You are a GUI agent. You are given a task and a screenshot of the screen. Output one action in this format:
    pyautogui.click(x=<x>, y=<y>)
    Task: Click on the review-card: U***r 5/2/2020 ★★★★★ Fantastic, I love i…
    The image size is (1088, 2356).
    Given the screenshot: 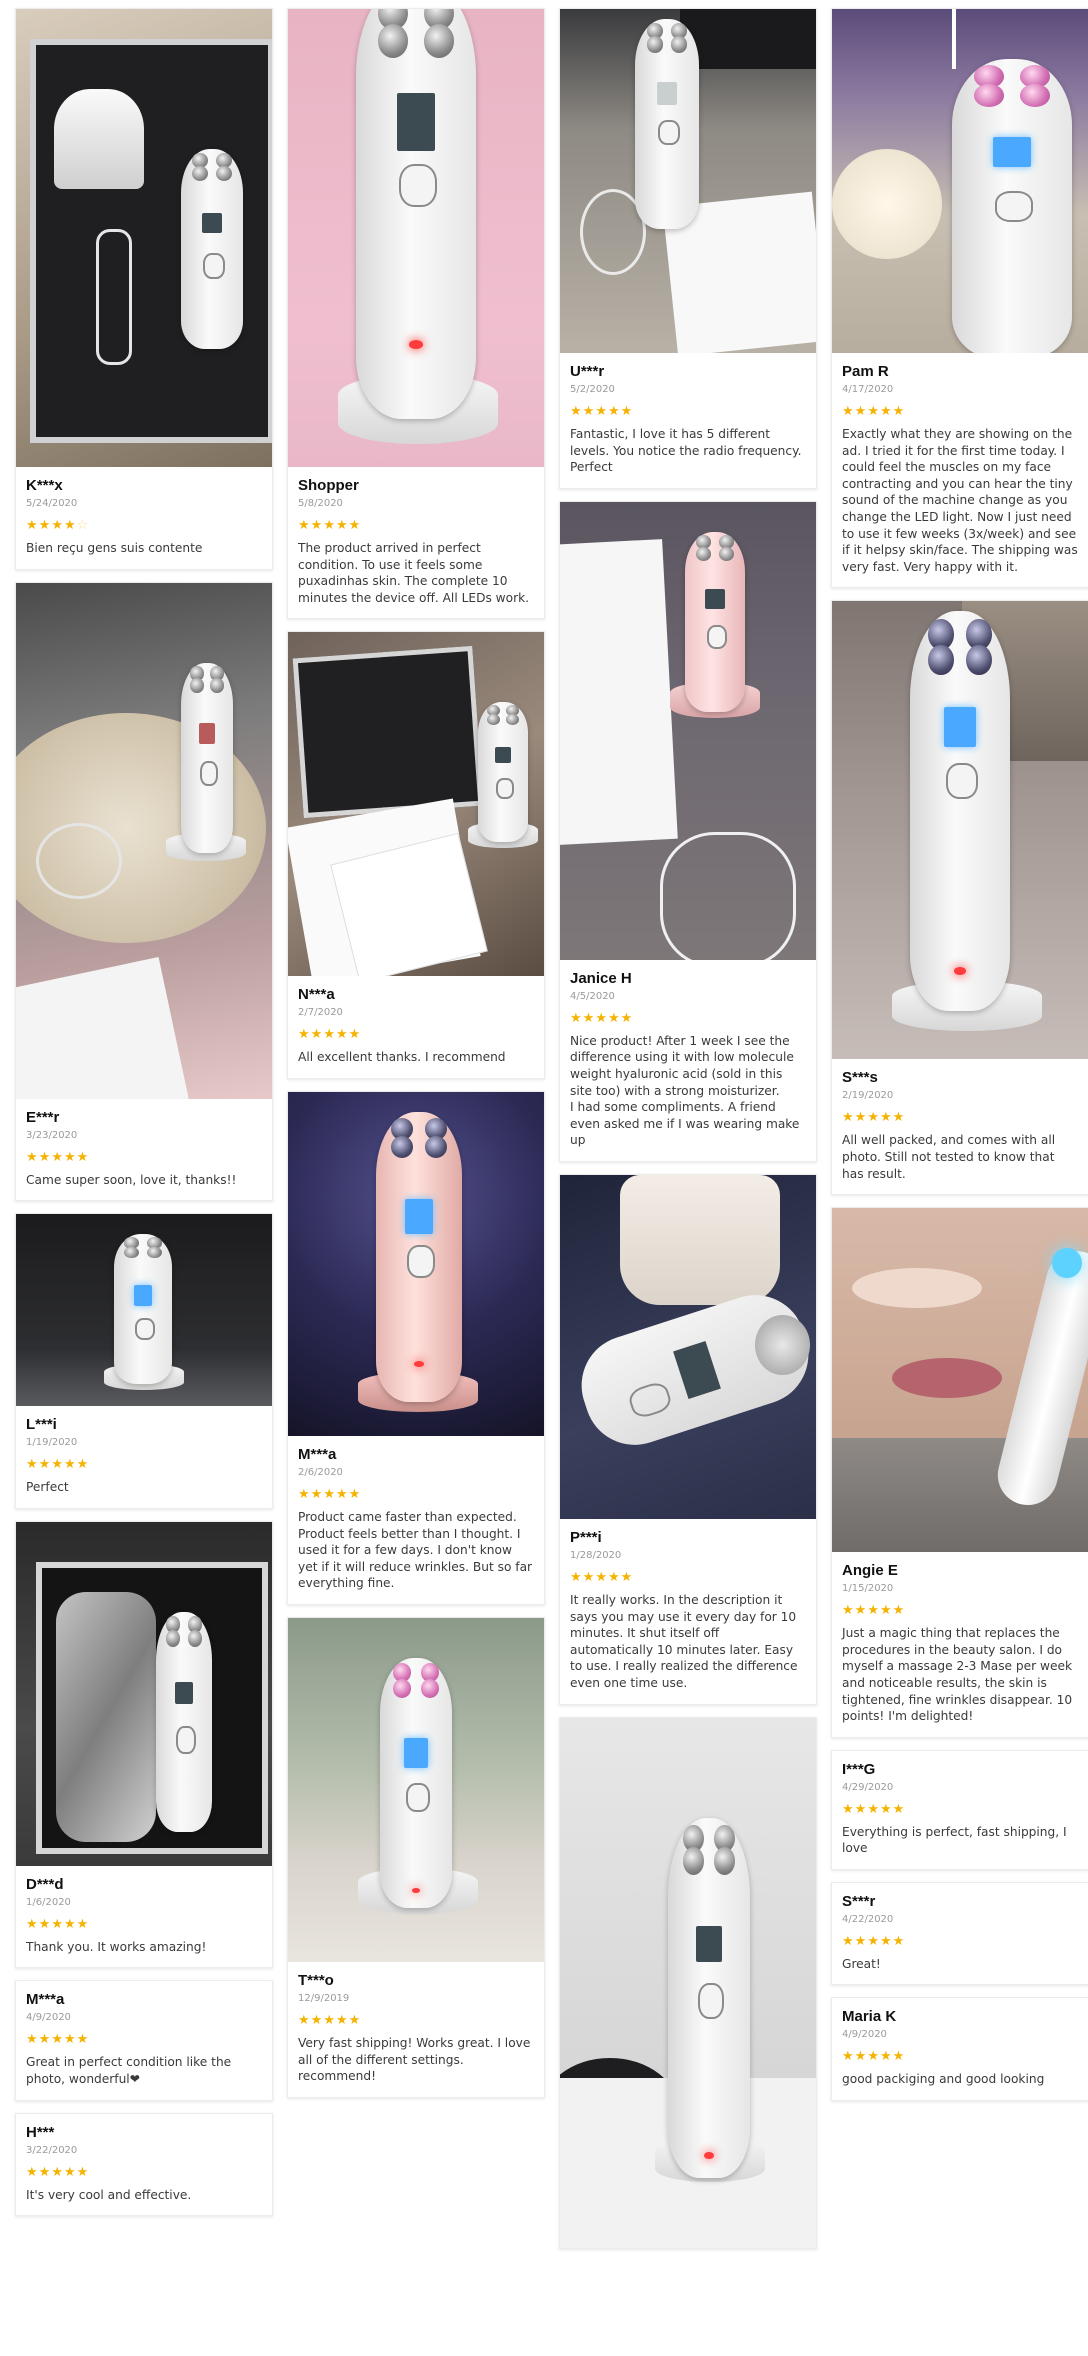 What is the action you would take?
    pyautogui.click(x=688, y=248)
    